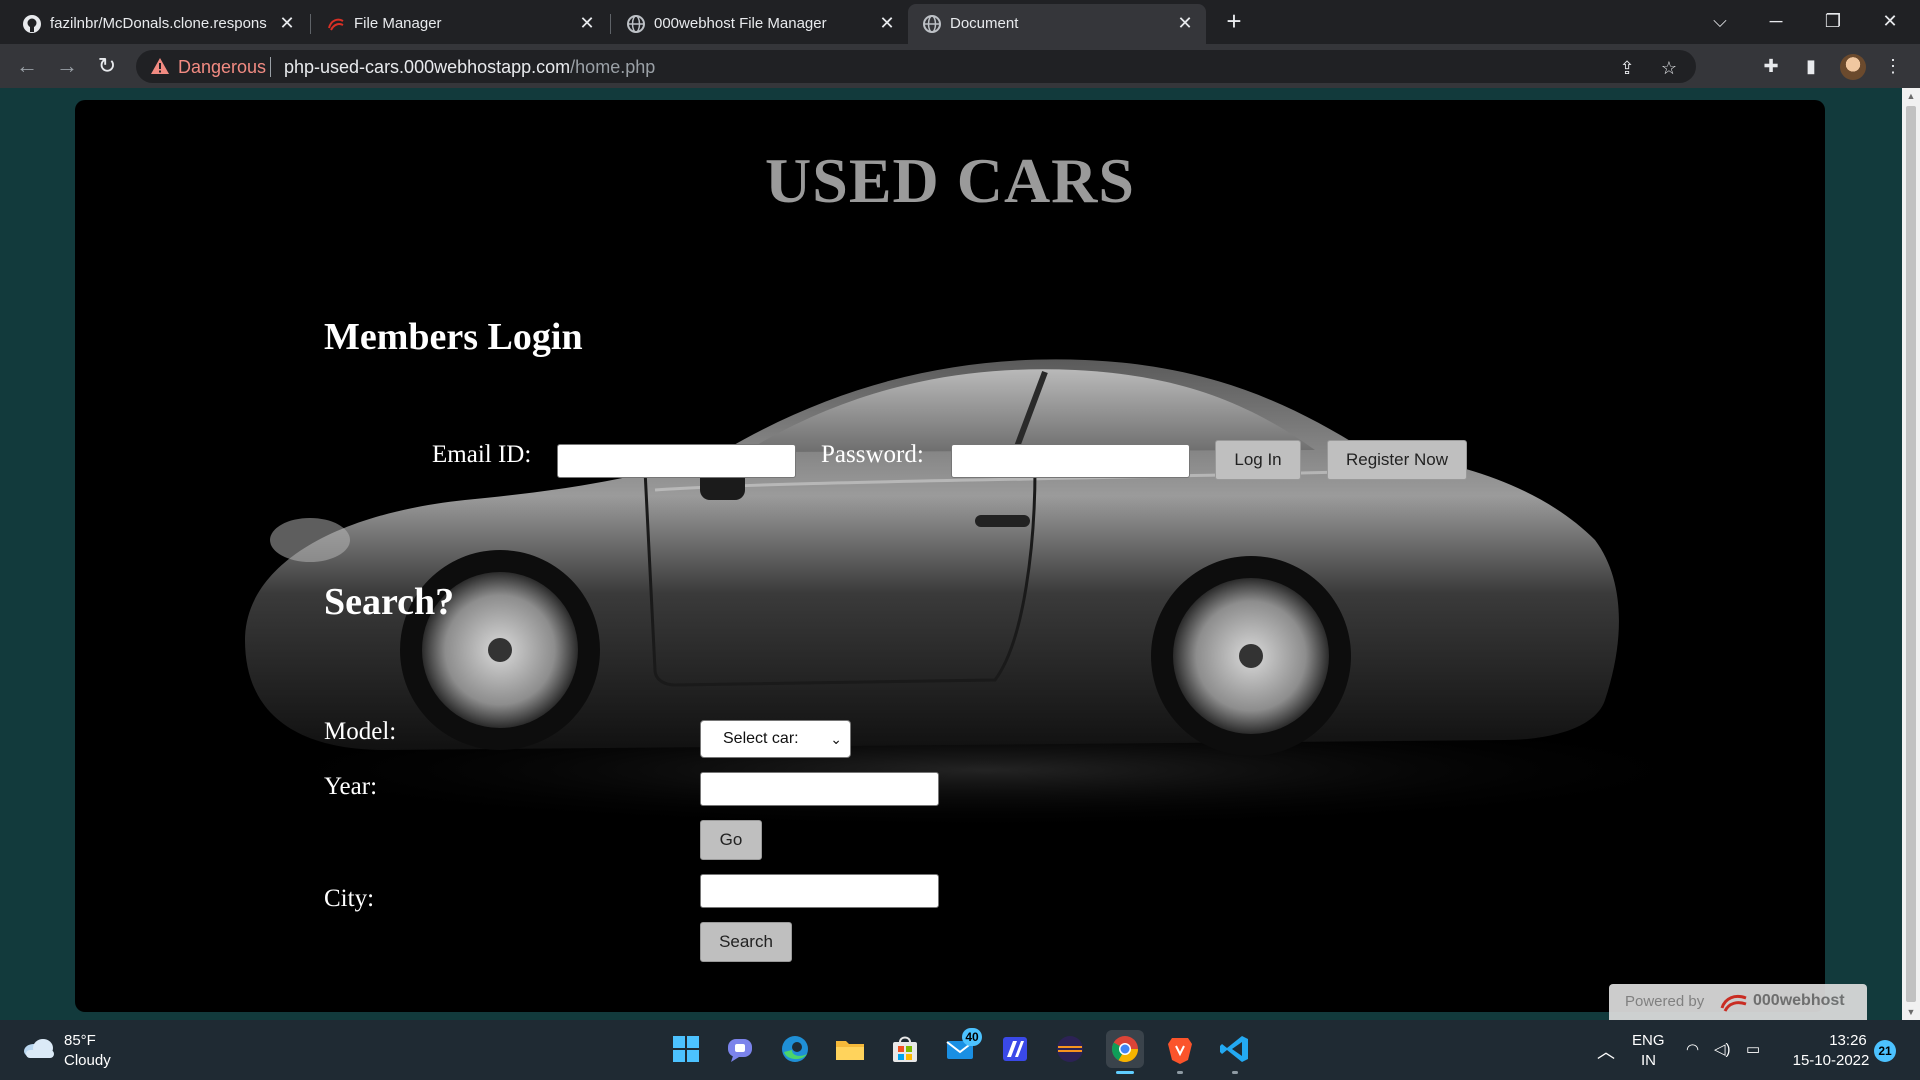 This screenshot has width=1920, height=1080. I want to click on restore-icon: ❐, so click(1833, 21).